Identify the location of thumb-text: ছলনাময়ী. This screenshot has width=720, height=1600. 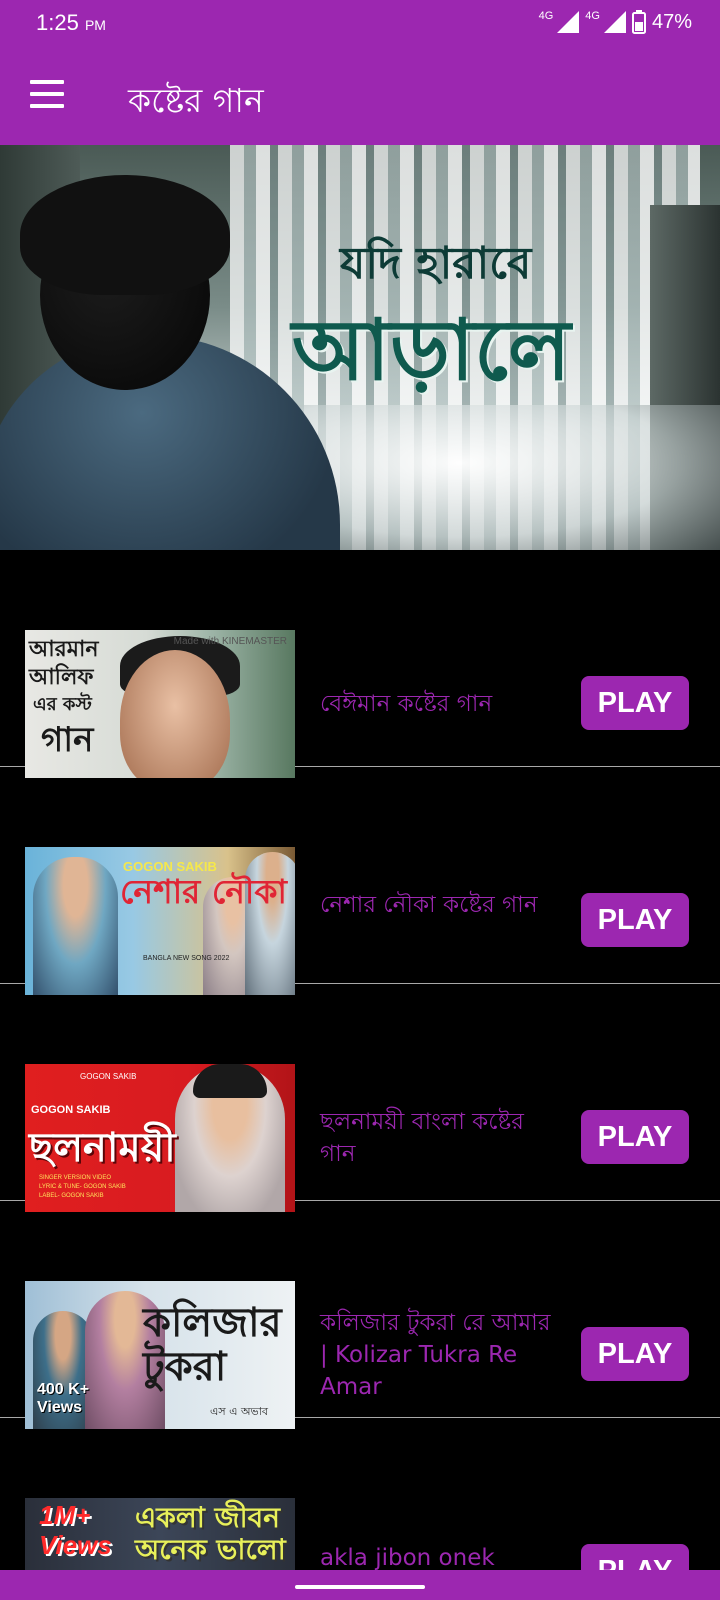
(102, 1148).